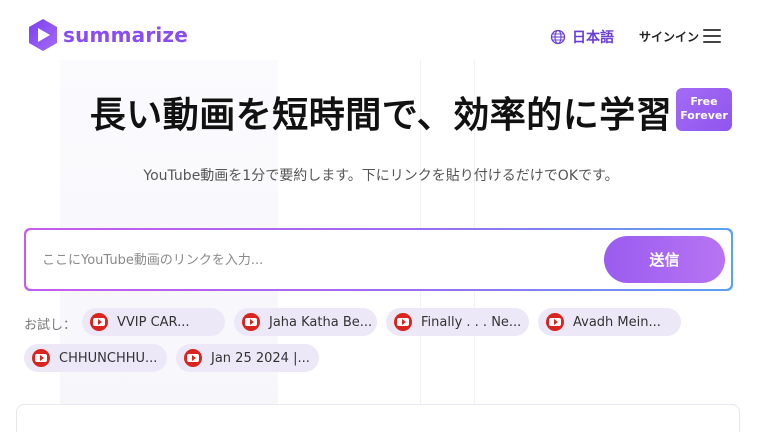  I want to click on badge-line-2: Forever, so click(704, 115).